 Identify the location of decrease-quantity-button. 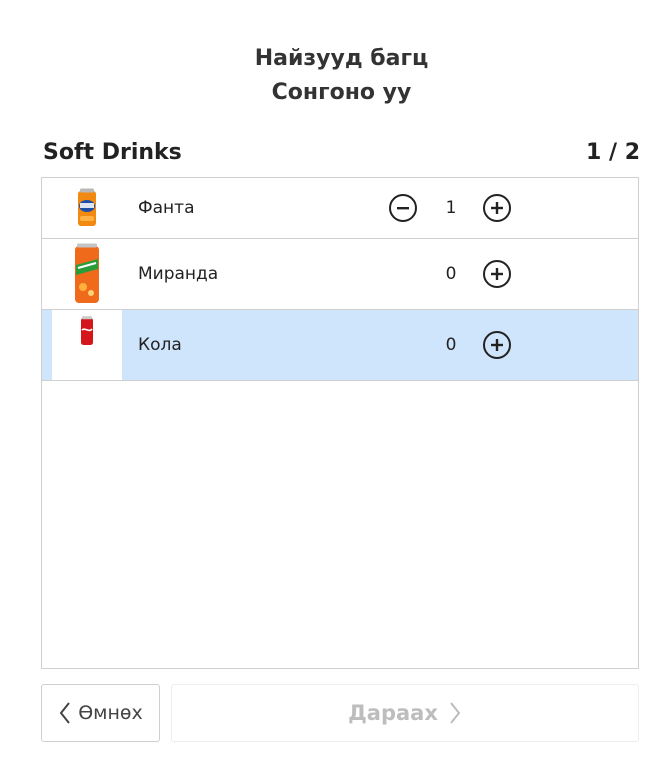
(403, 208).